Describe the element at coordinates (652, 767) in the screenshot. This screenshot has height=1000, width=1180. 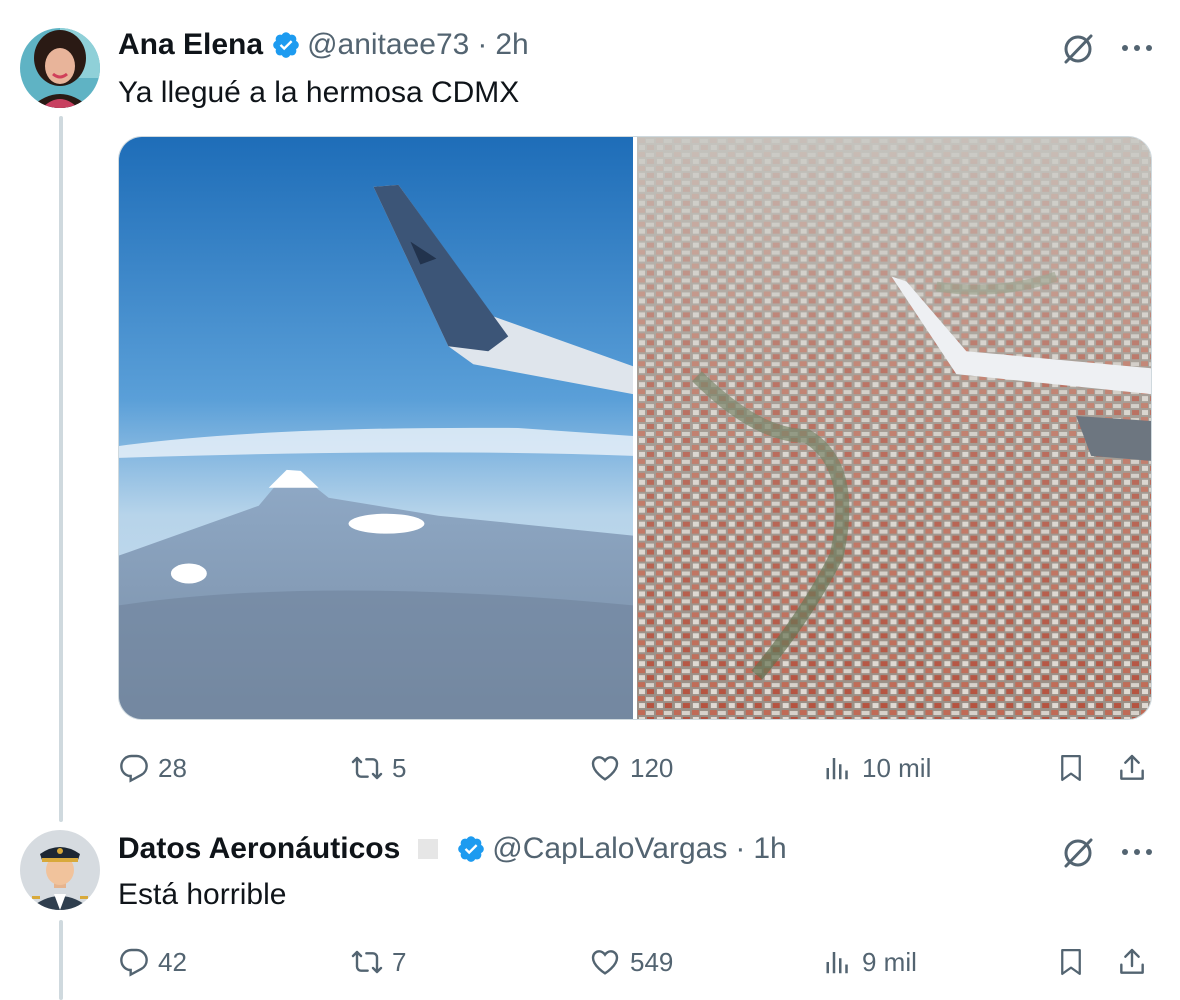
I see `like-count: 120` at that location.